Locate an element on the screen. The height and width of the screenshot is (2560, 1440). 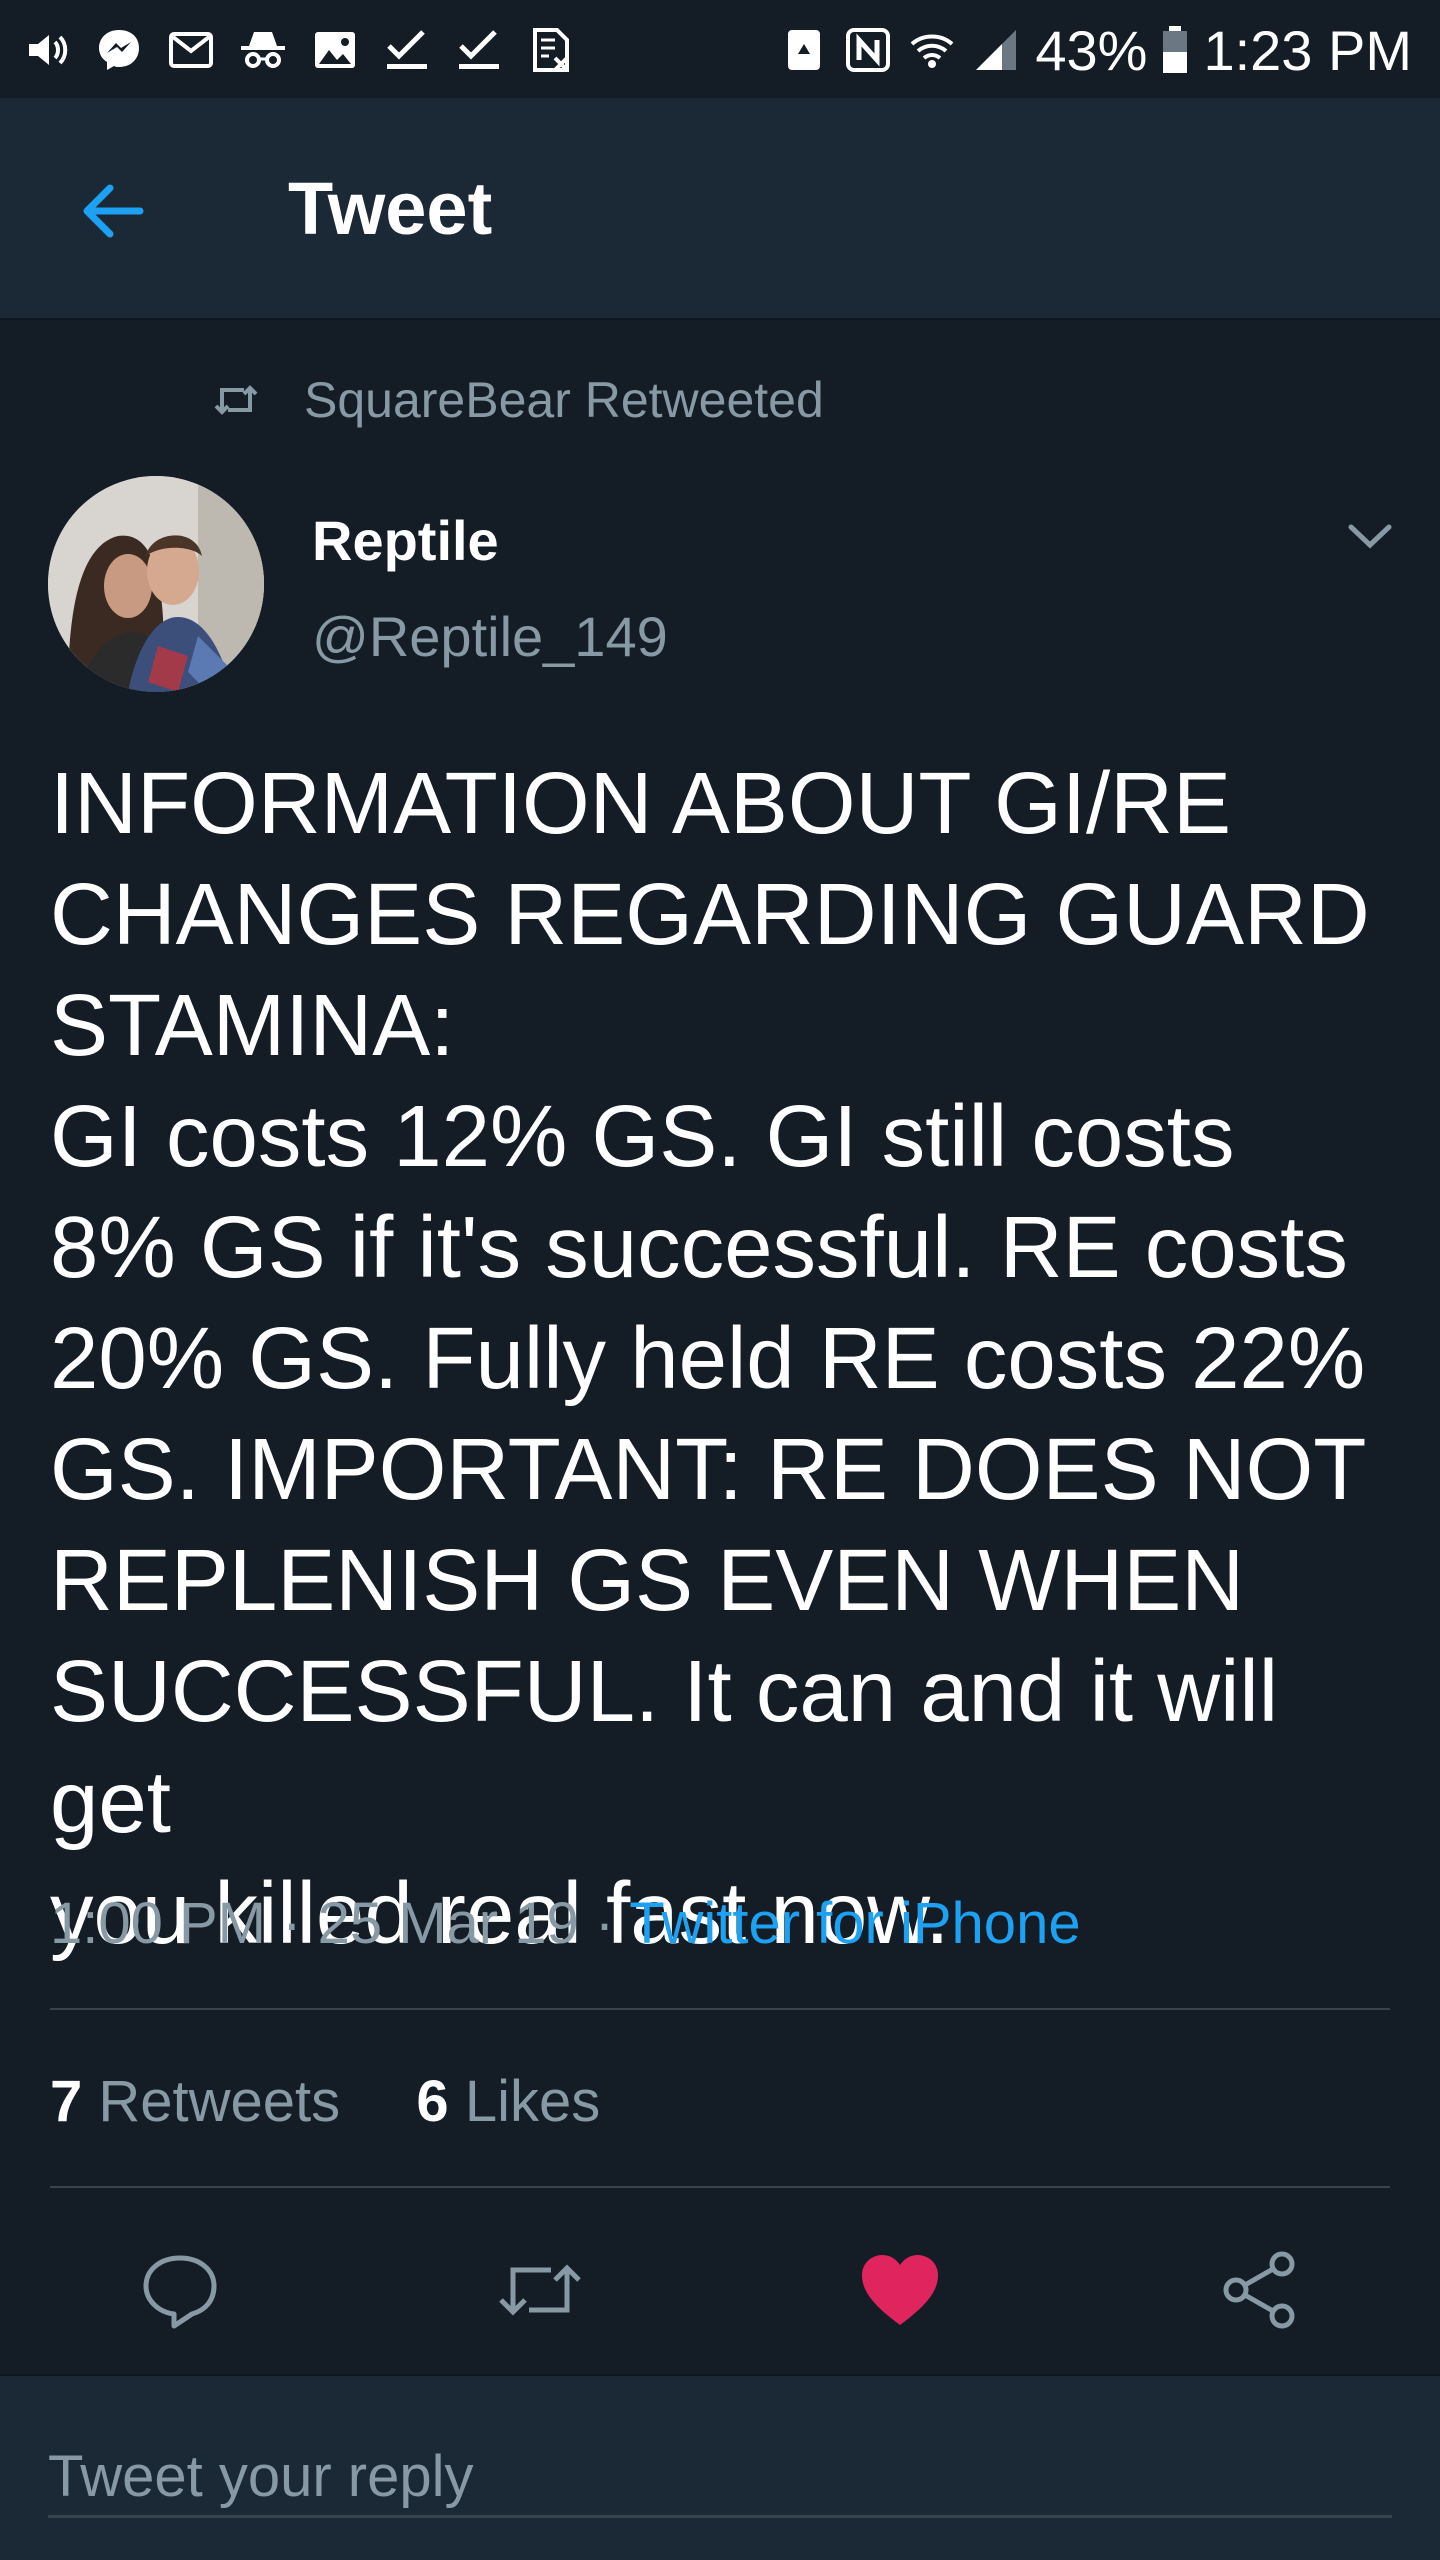
tweet-meta: 1:00 PM · 25 Mar 19 · Twitter for iPhone is located at coordinates (565, 1923).